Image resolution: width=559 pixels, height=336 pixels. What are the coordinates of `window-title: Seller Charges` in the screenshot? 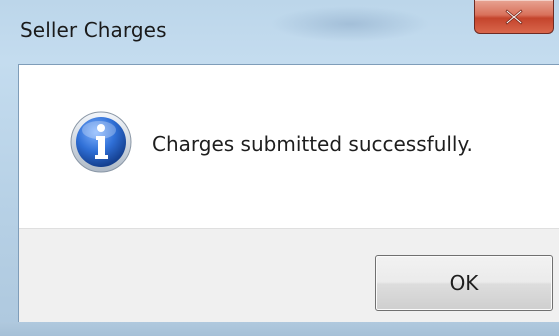 It's located at (93, 30).